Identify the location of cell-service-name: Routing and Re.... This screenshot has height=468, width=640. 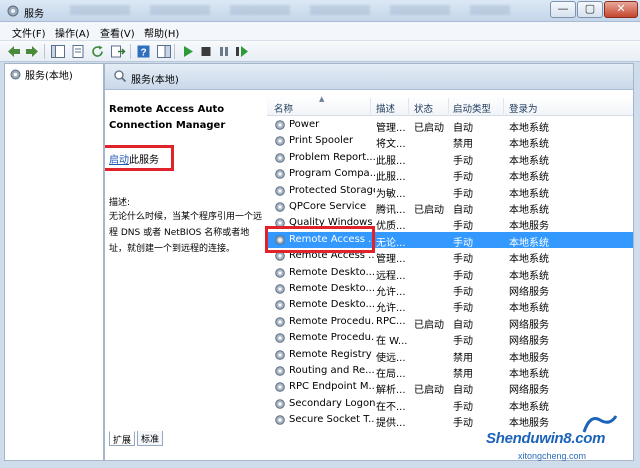
(332, 370).